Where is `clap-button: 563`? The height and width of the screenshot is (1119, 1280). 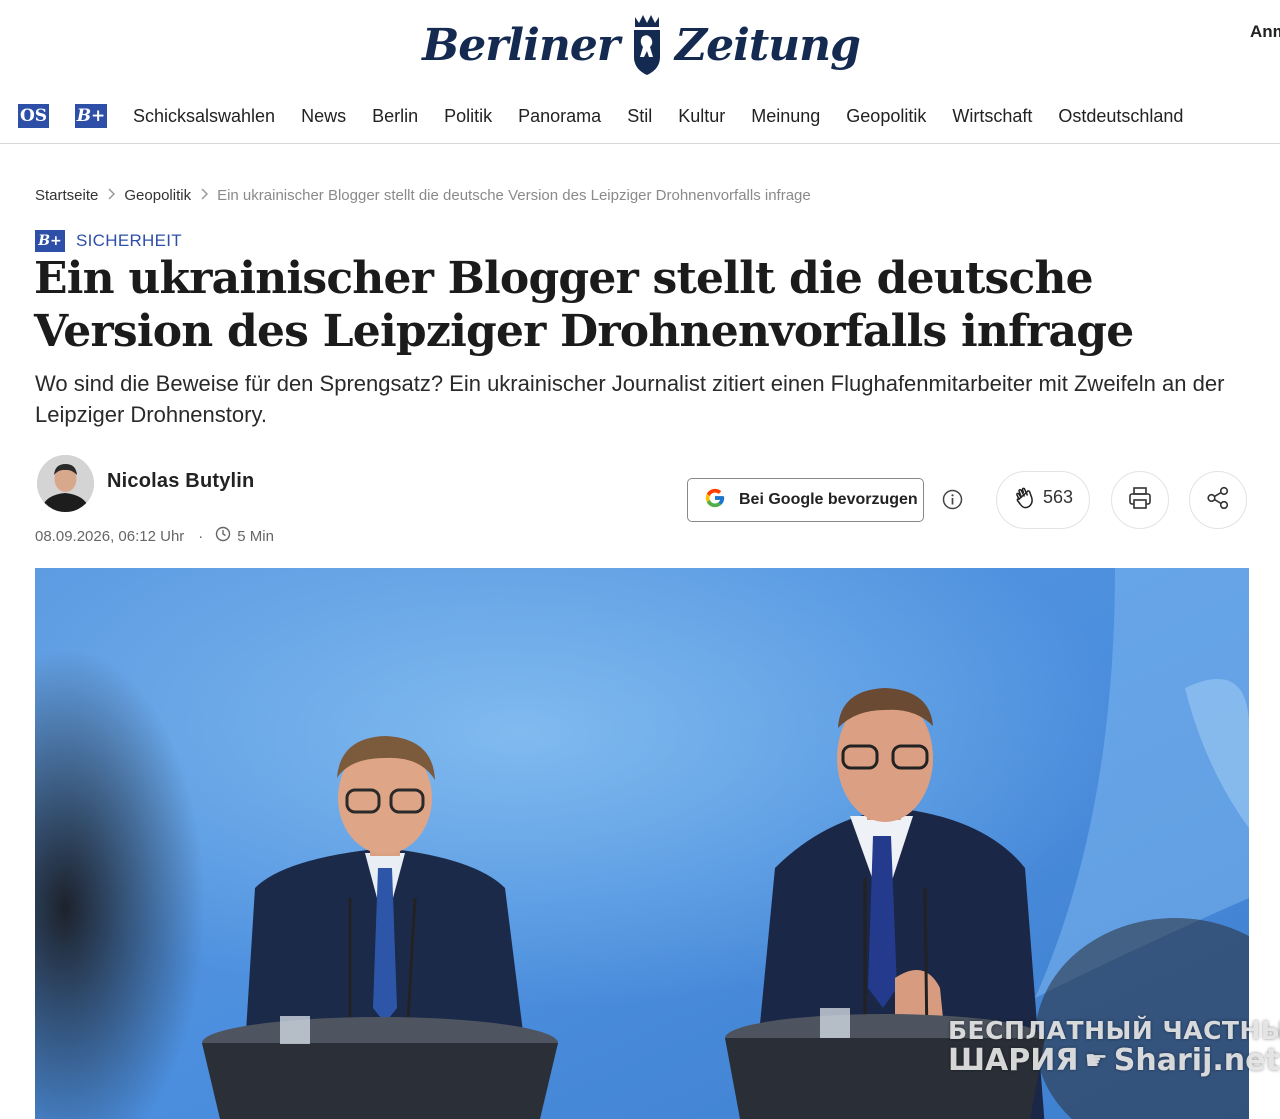
clap-button: 563 is located at coordinates (1043, 500).